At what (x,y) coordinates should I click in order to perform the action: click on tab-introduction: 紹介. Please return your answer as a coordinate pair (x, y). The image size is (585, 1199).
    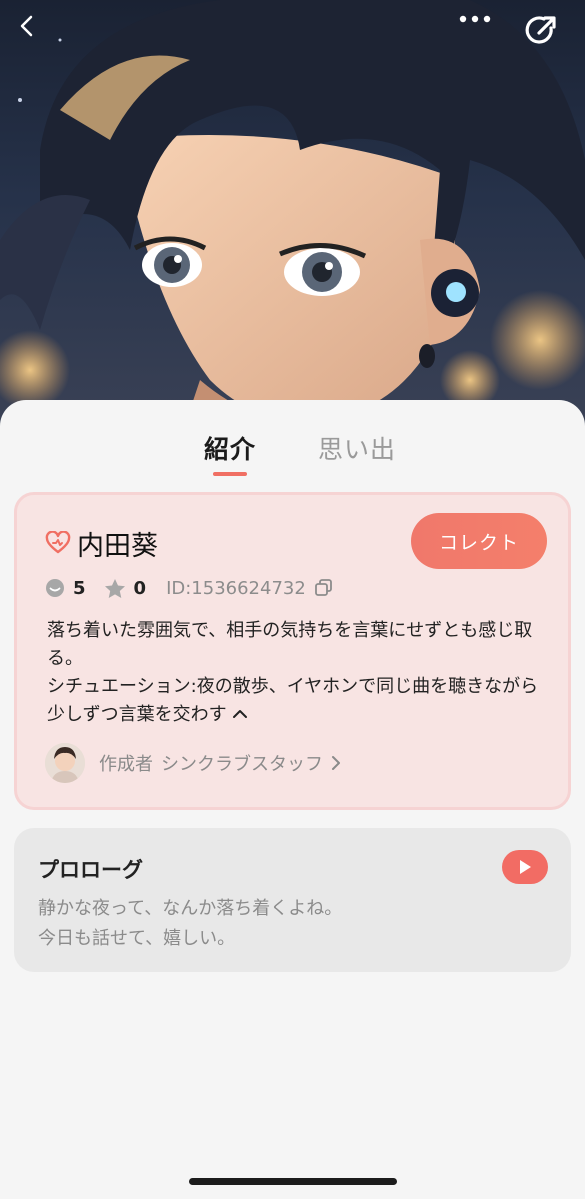
    Looking at the image, I should click on (230, 448).